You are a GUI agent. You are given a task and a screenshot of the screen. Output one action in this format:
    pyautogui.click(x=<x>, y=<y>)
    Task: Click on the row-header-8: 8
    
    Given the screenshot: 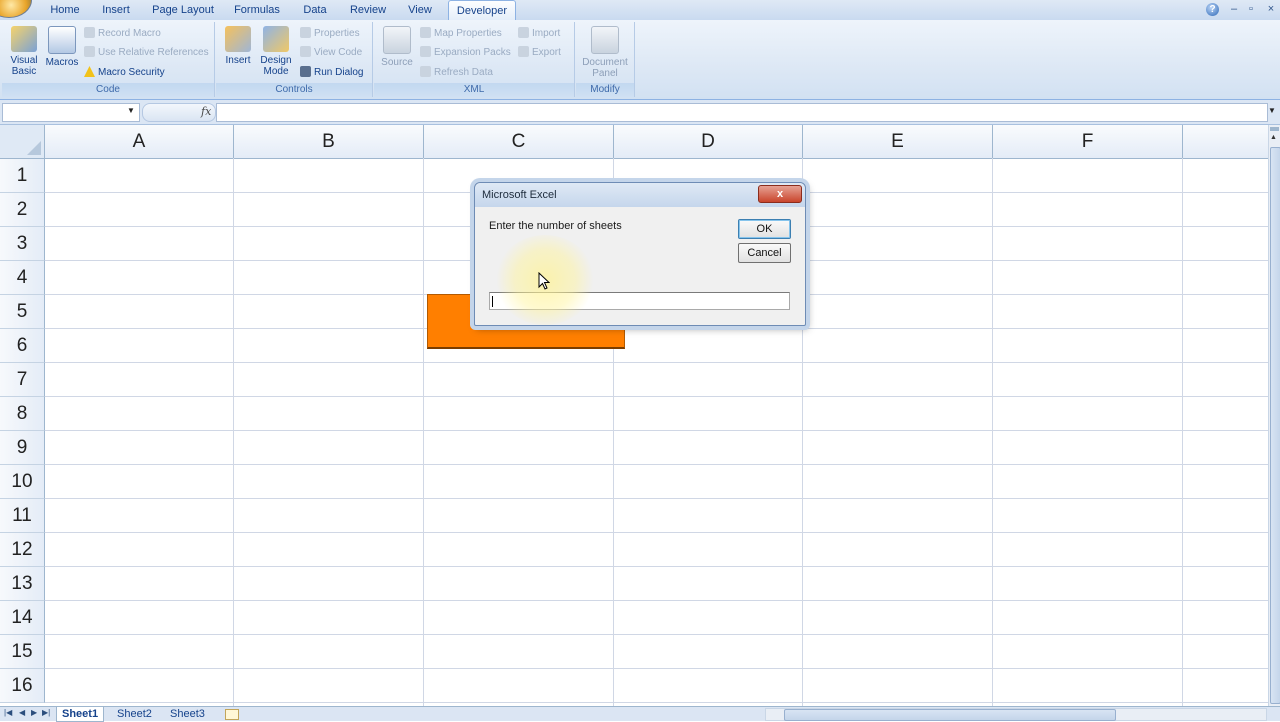 What is the action you would take?
    pyautogui.click(x=22, y=414)
    